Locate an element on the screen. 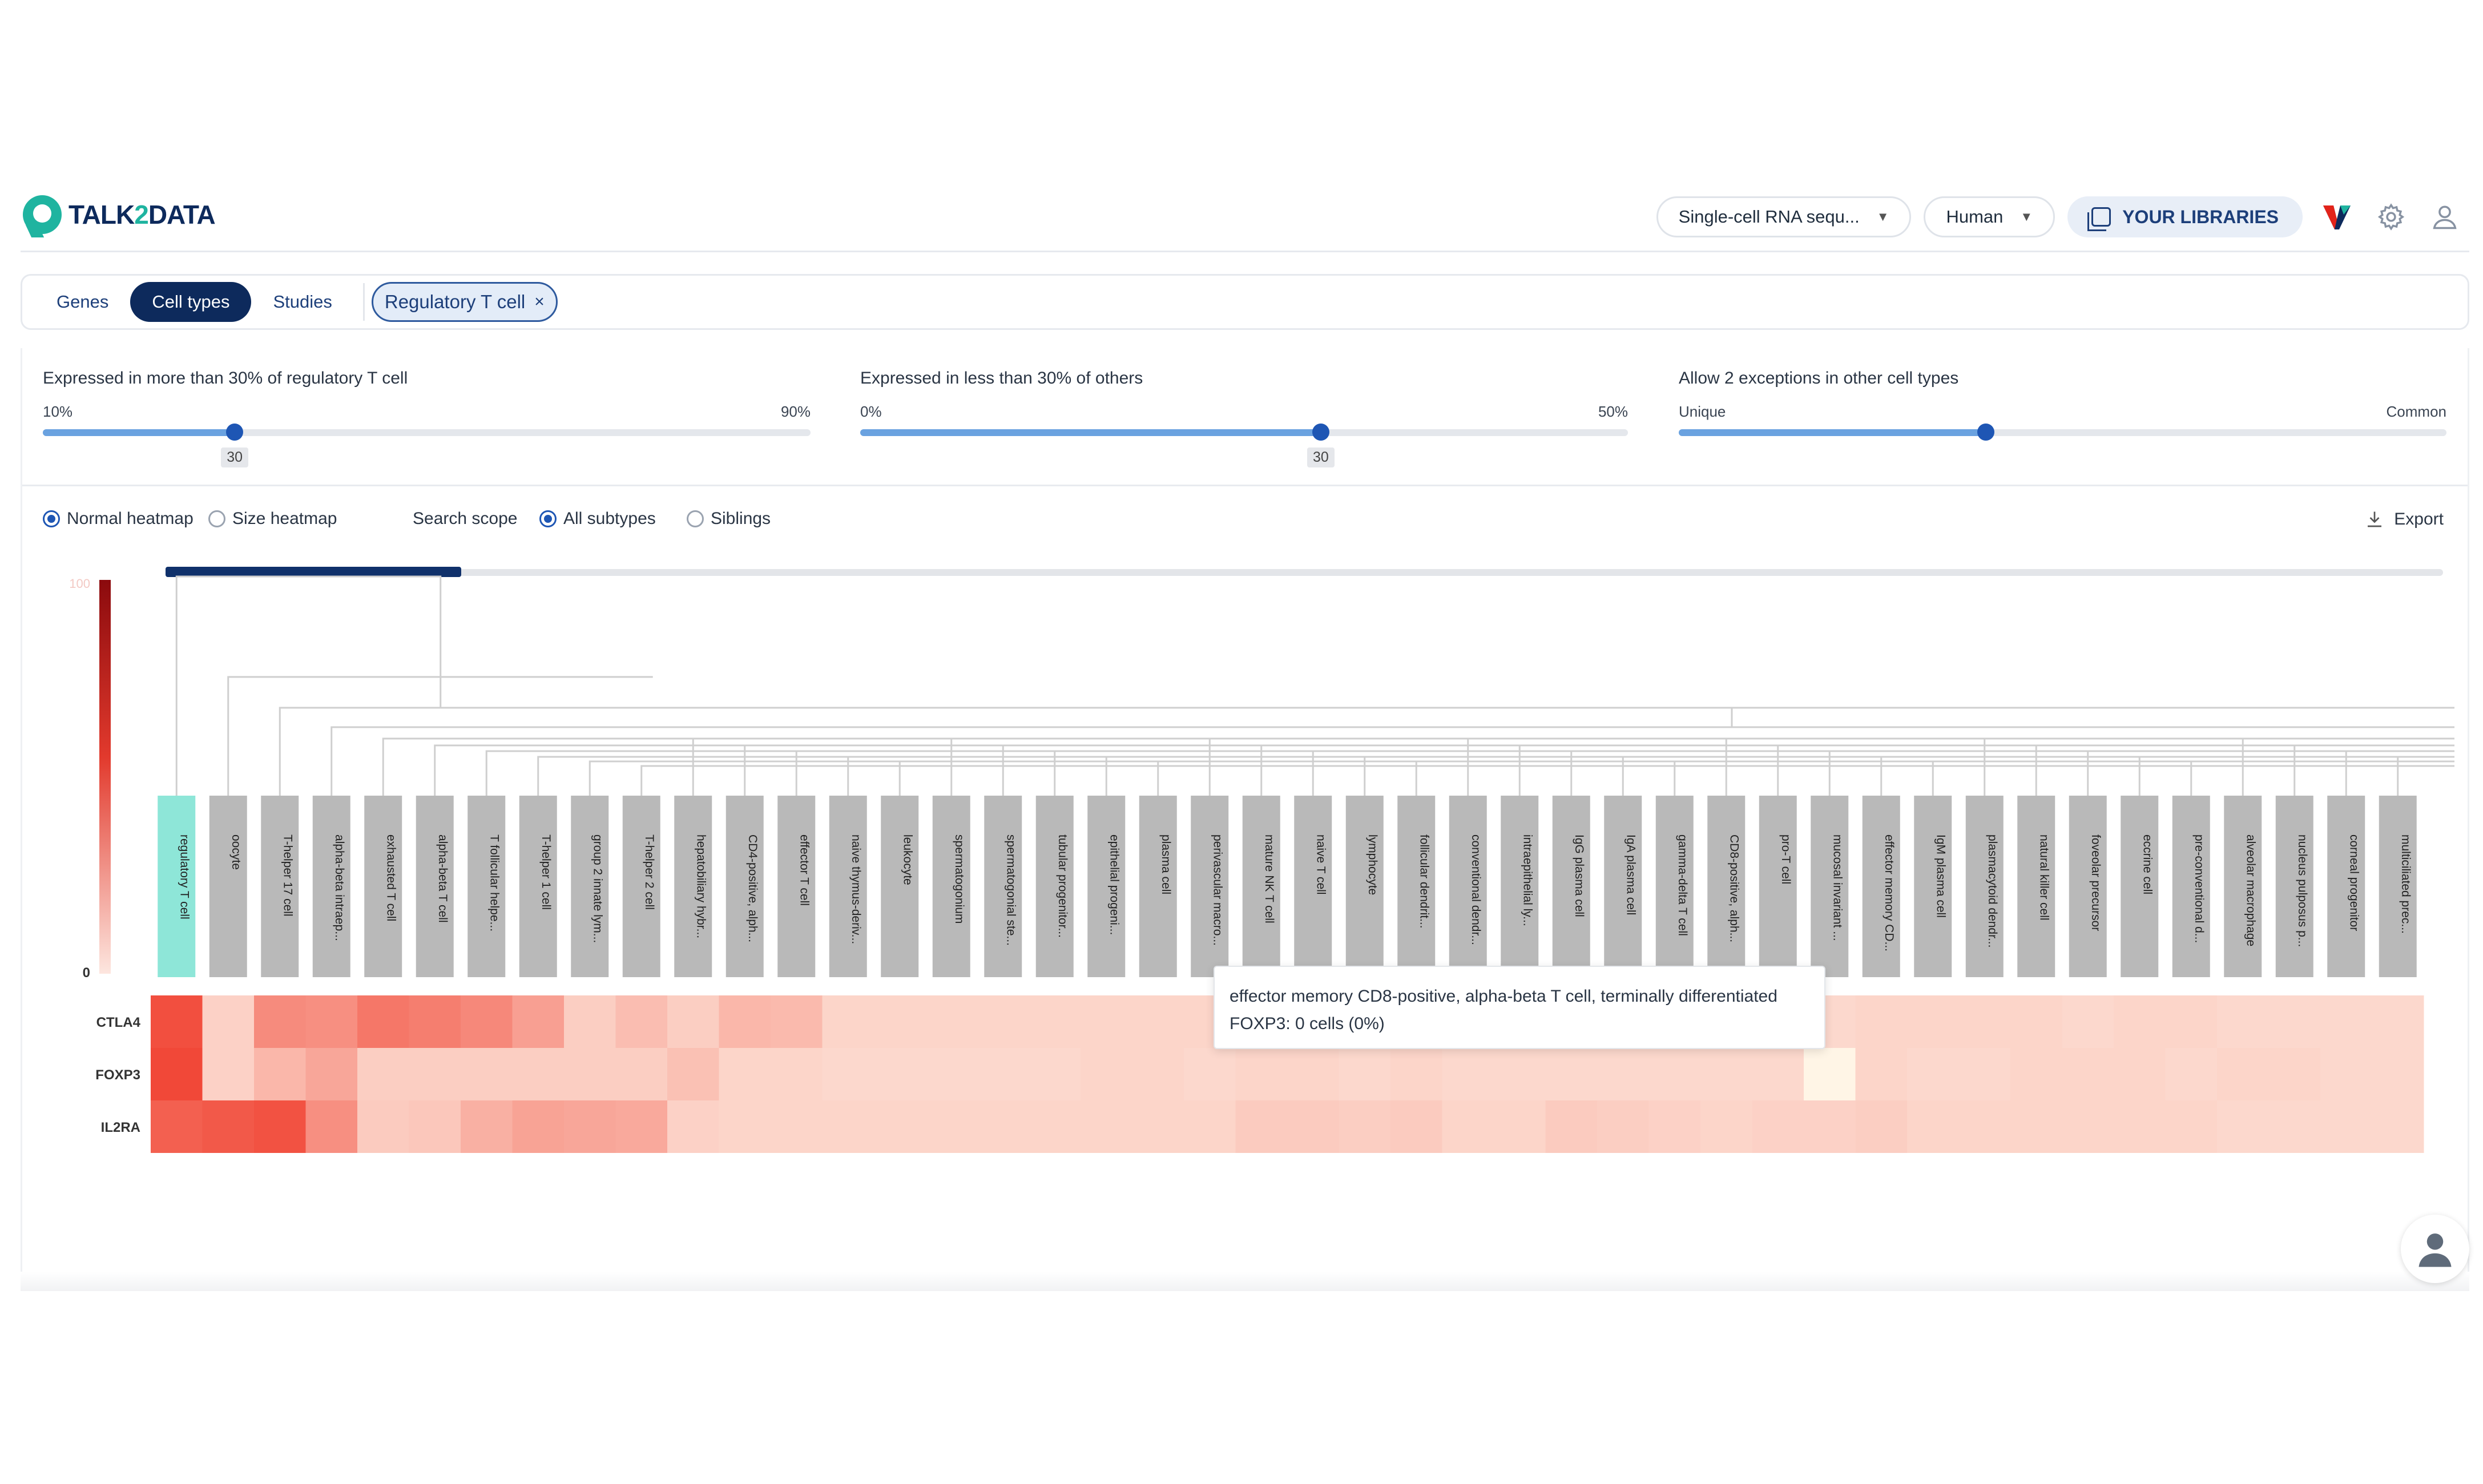  radio-normal-heatmap: Normal heatmap is located at coordinates (118, 519).